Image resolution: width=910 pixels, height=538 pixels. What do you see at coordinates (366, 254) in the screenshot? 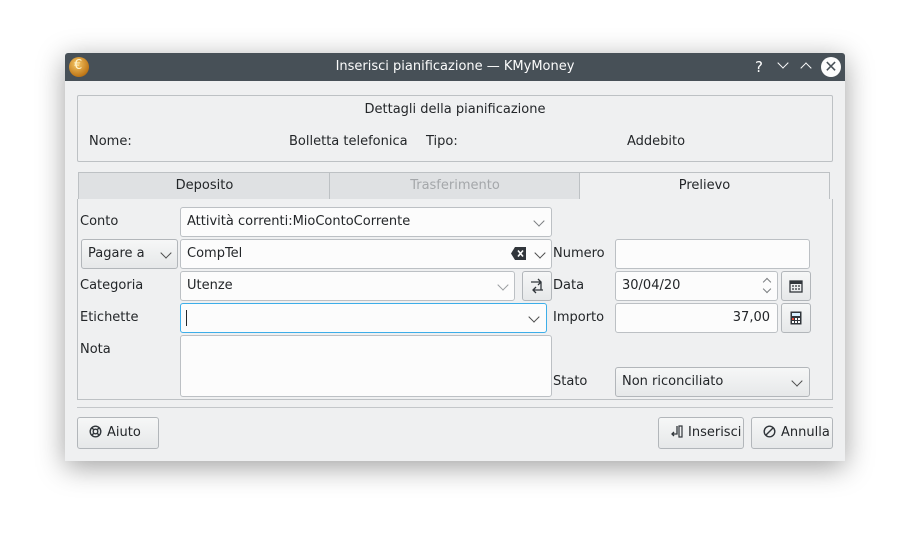
I see `payee-combo: CompTel` at bounding box center [366, 254].